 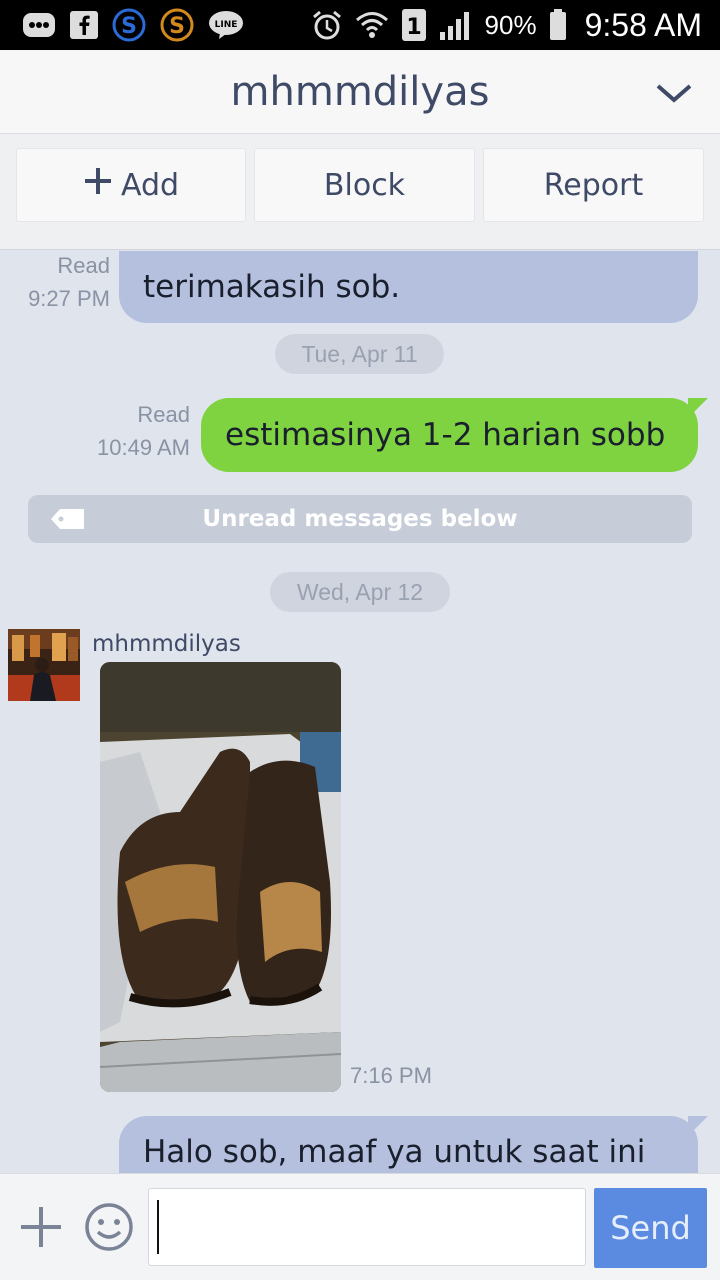 What do you see at coordinates (98, 185) in the screenshot?
I see `plus-icon` at bounding box center [98, 185].